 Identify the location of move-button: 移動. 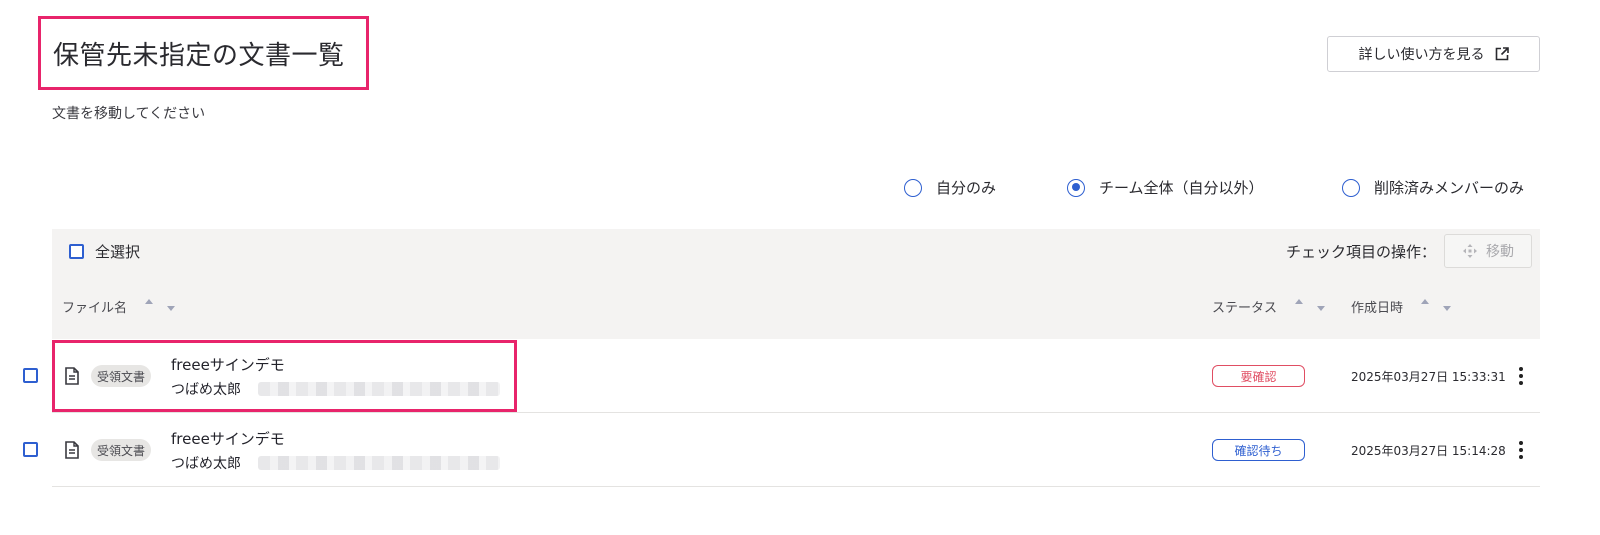
(1488, 251).